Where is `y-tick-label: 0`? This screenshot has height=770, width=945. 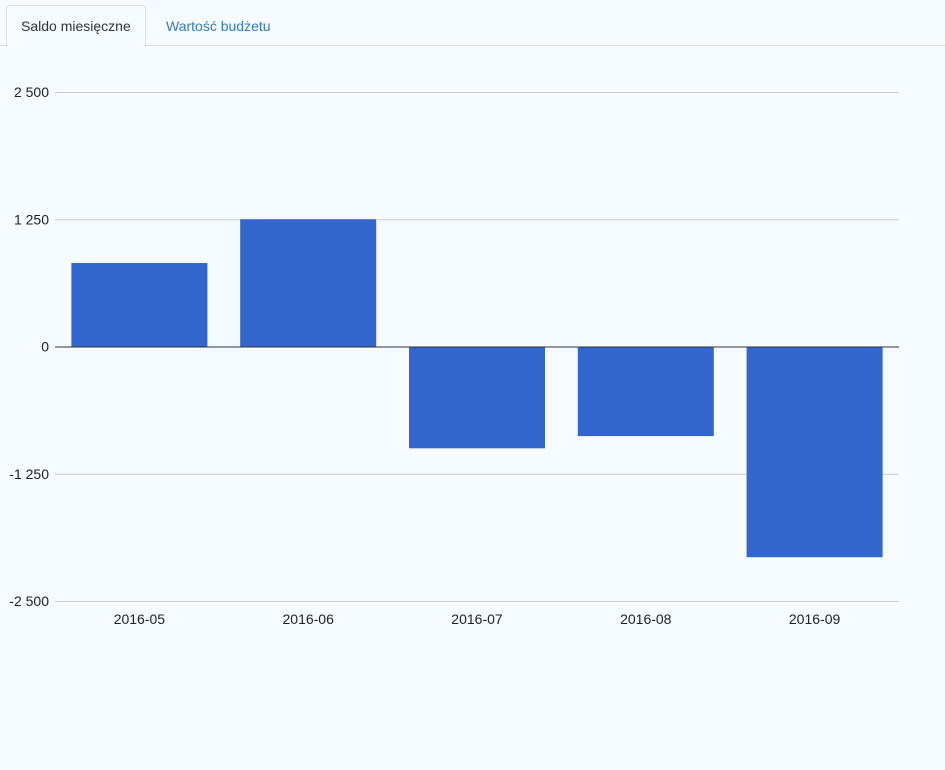
y-tick-label: 0 is located at coordinates (45, 347).